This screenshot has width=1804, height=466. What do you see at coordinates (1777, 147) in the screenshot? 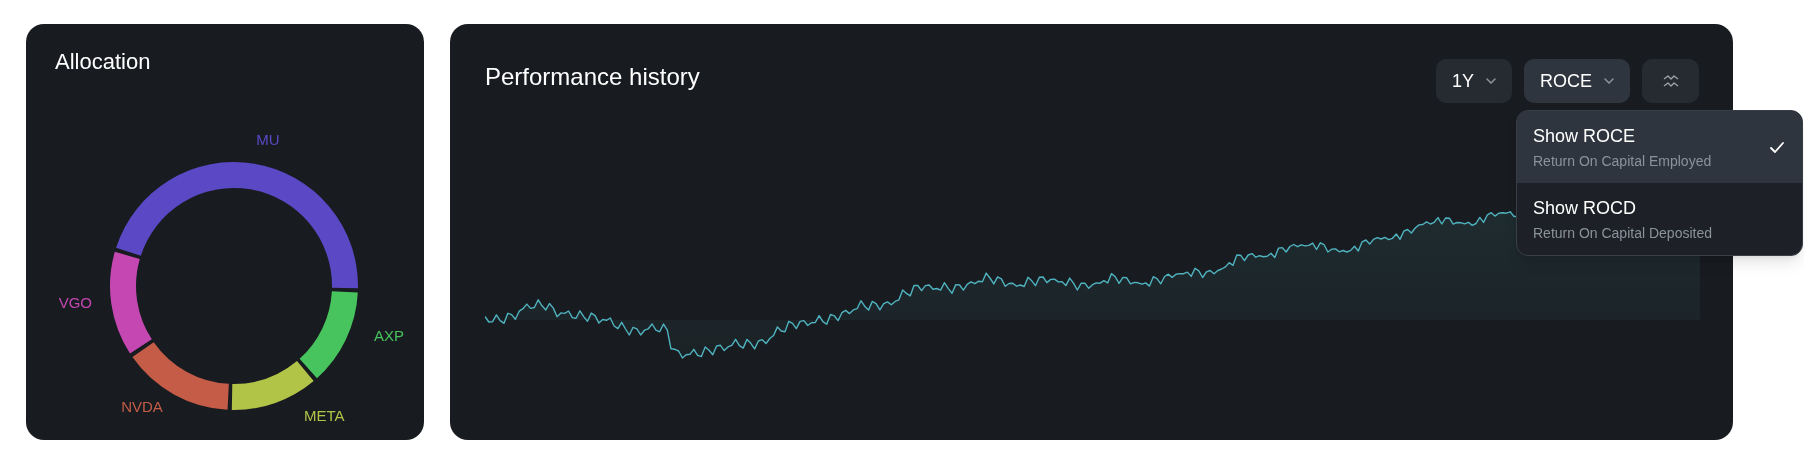
I see `check-icon` at bounding box center [1777, 147].